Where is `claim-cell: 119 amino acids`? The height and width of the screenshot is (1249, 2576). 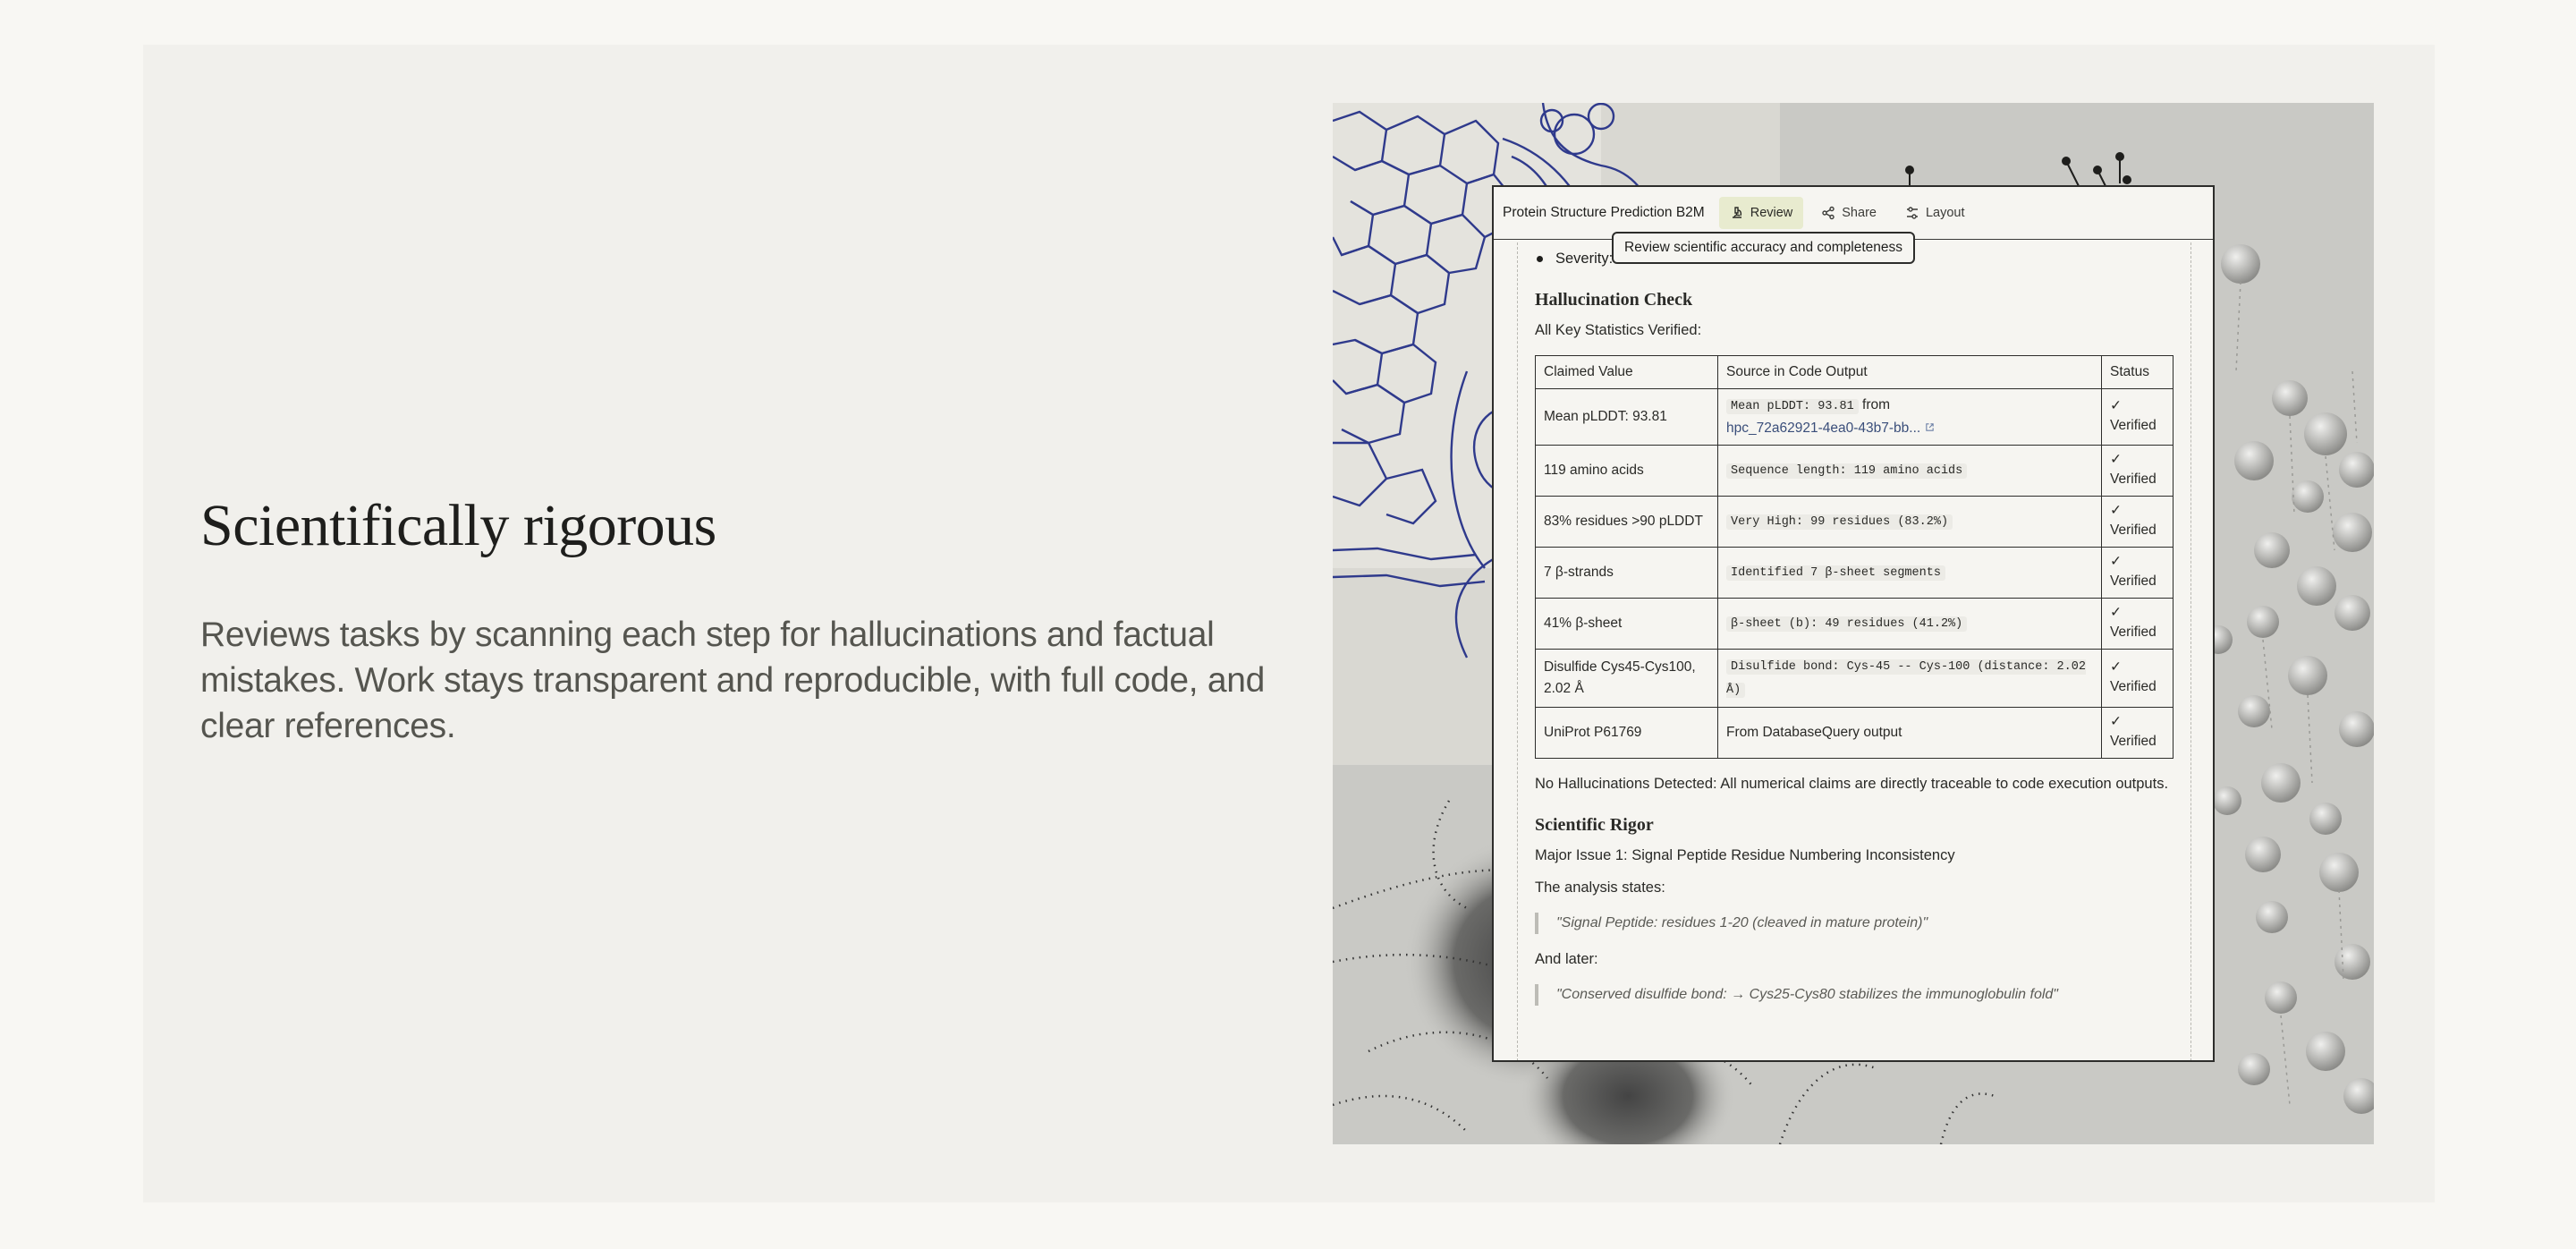
claim-cell: 119 amino acids is located at coordinates (1626, 471).